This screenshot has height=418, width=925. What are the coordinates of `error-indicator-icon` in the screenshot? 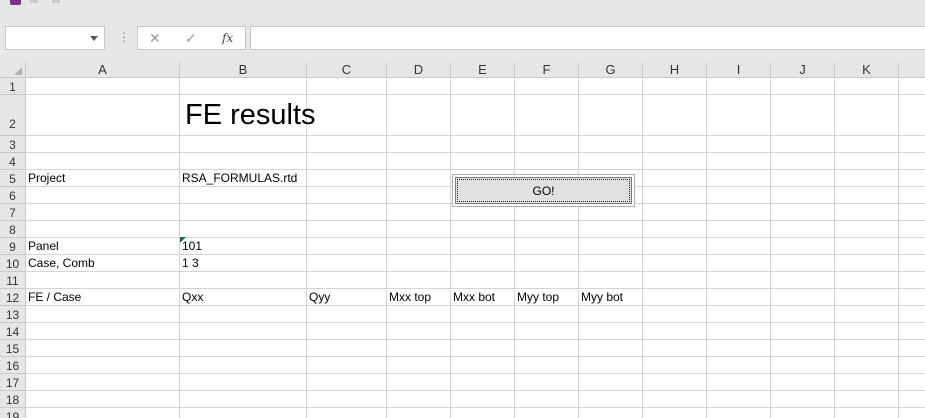 It's located at (183, 240).